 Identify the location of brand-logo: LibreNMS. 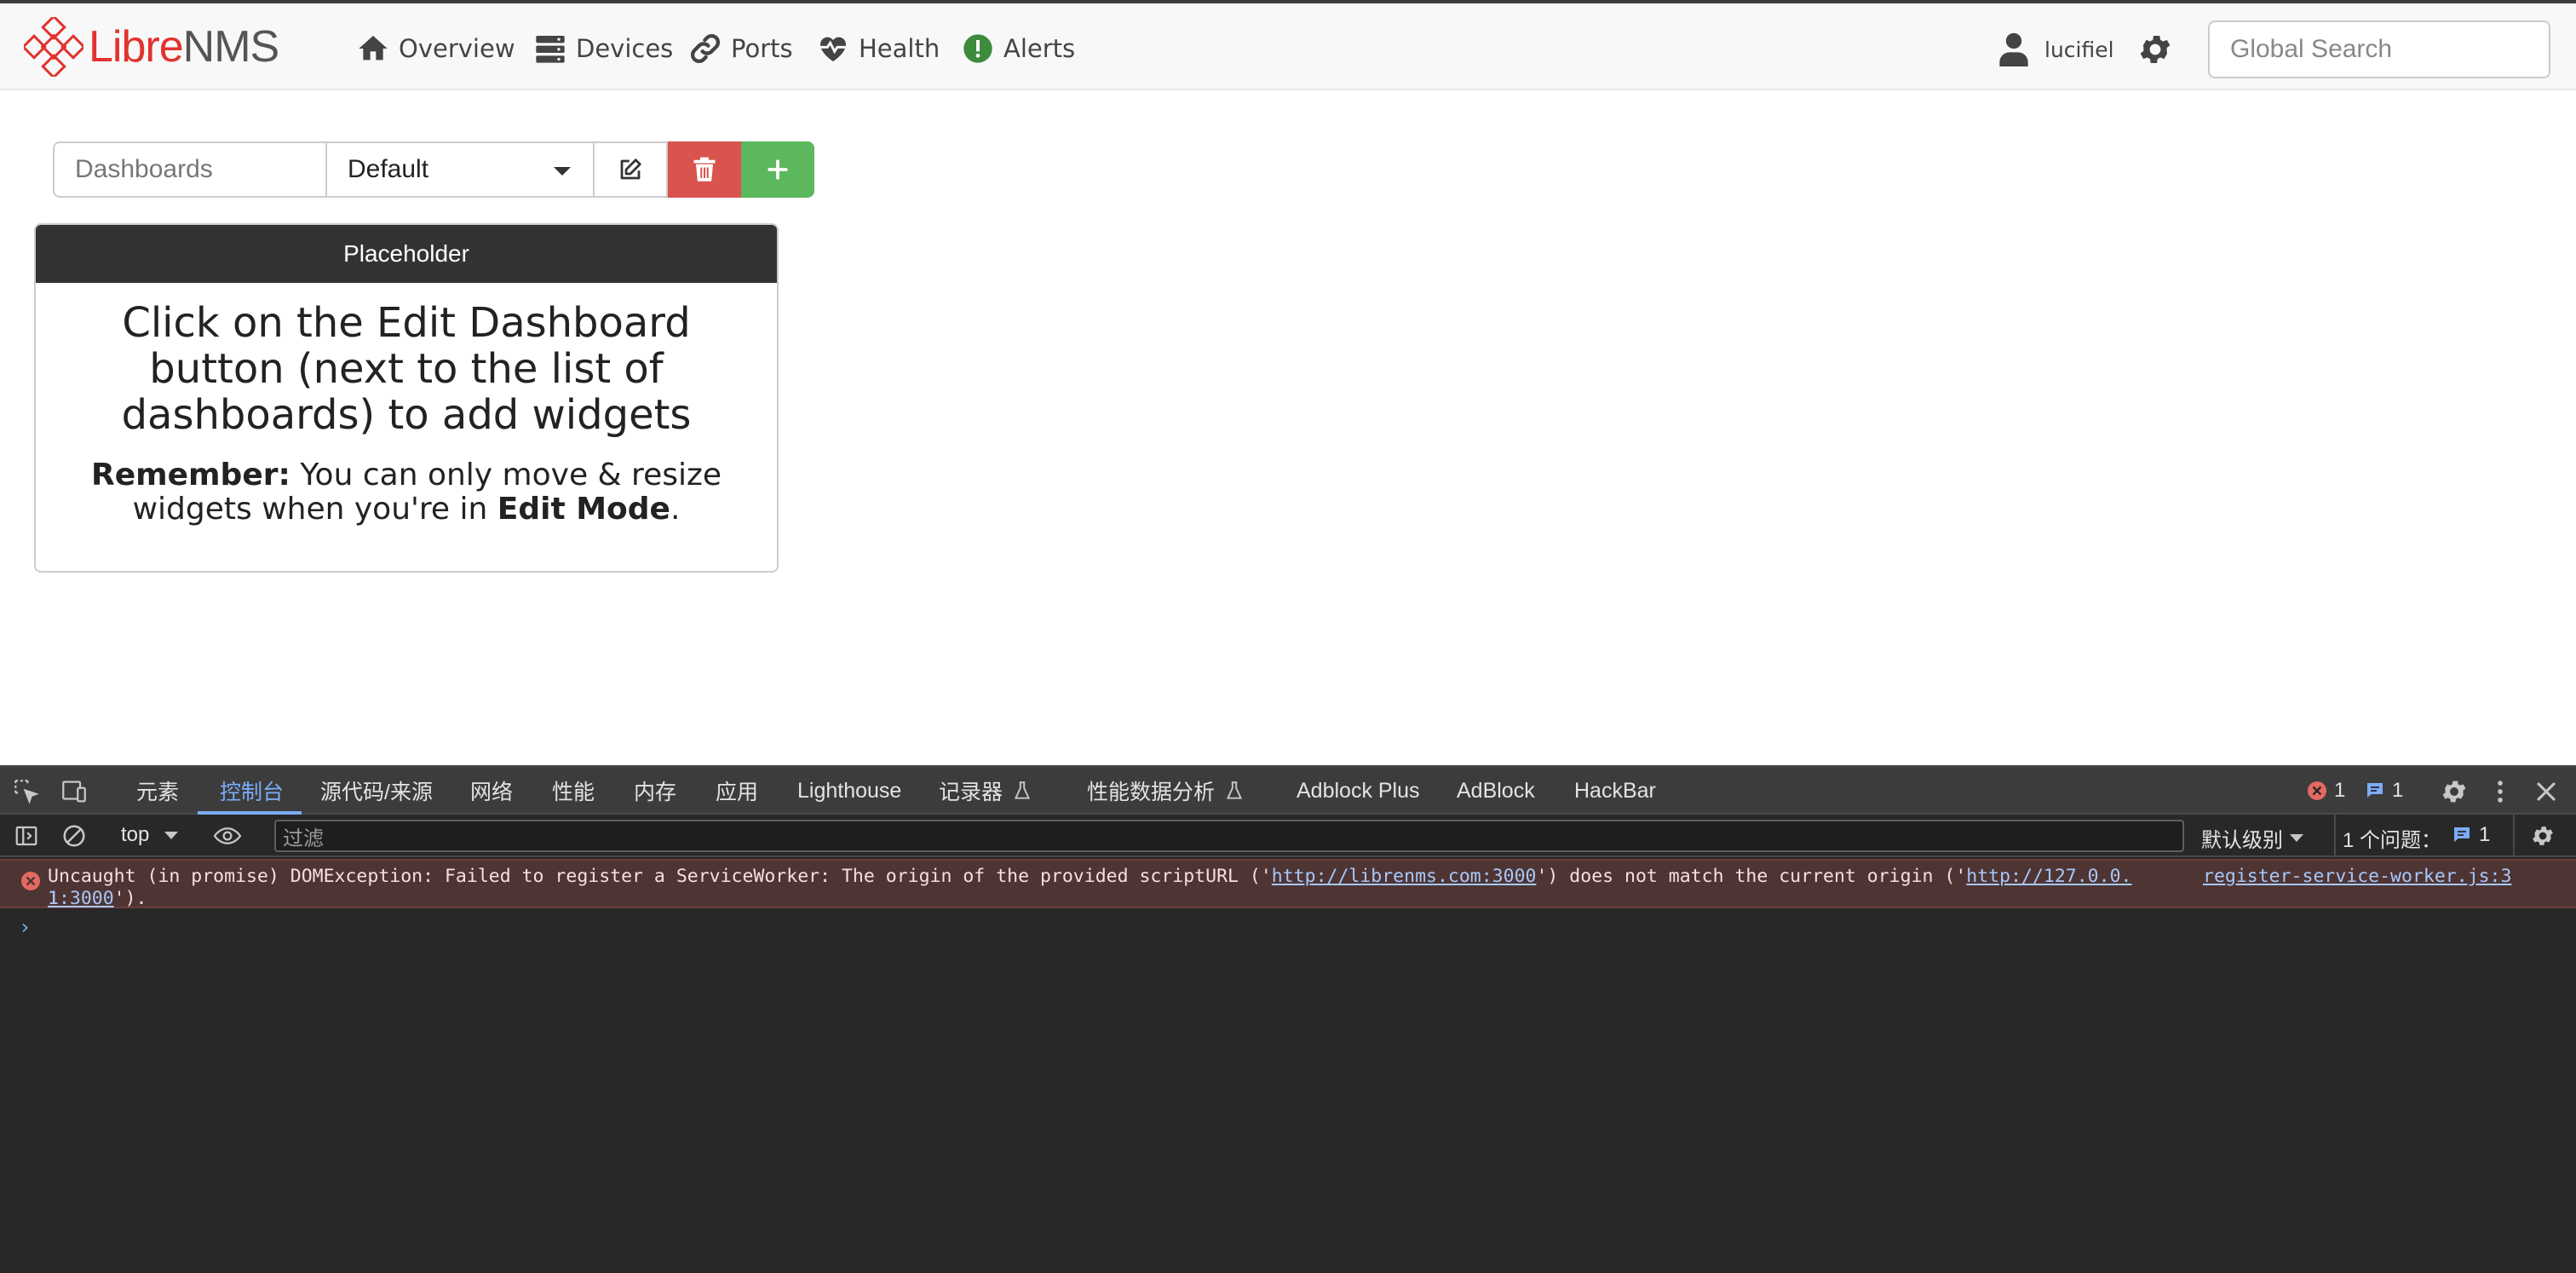
(151, 47).